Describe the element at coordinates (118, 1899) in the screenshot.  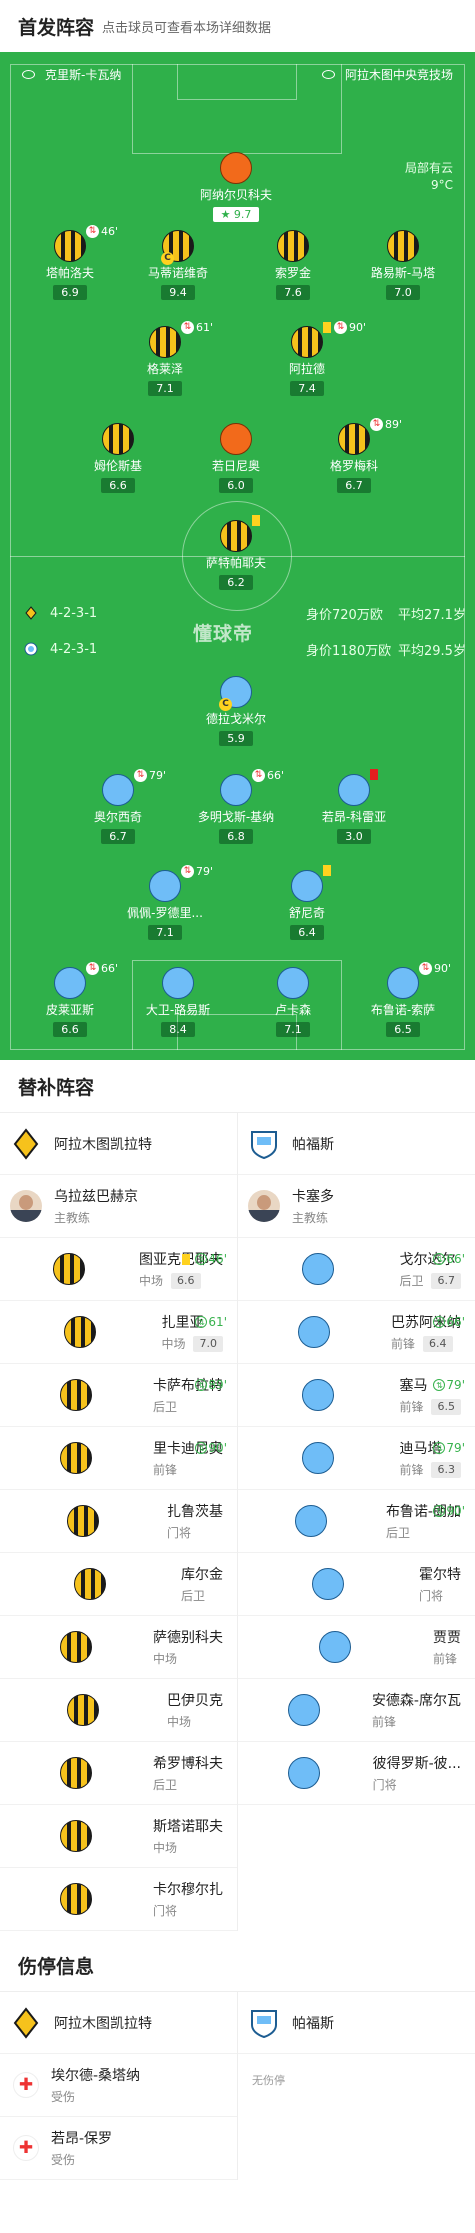
I see `sub-player-row: 卡尔穆尔扎 门将` at that location.